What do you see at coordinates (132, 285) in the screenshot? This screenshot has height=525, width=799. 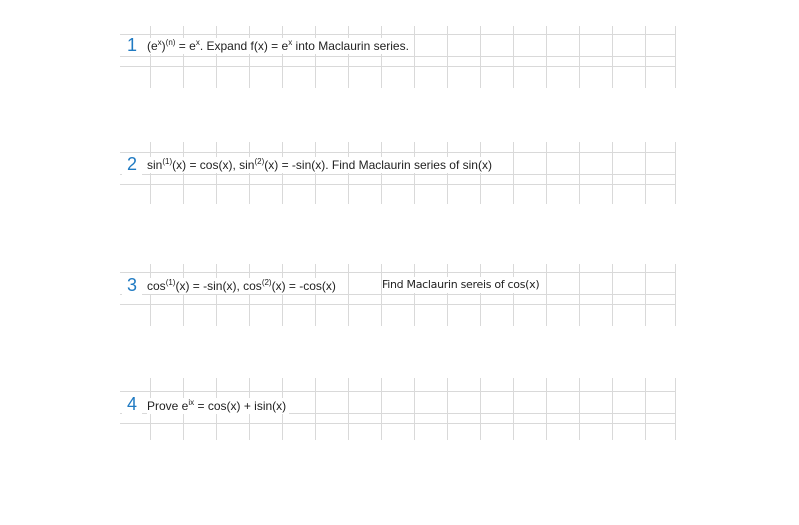 I see `problem-number: 3` at bounding box center [132, 285].